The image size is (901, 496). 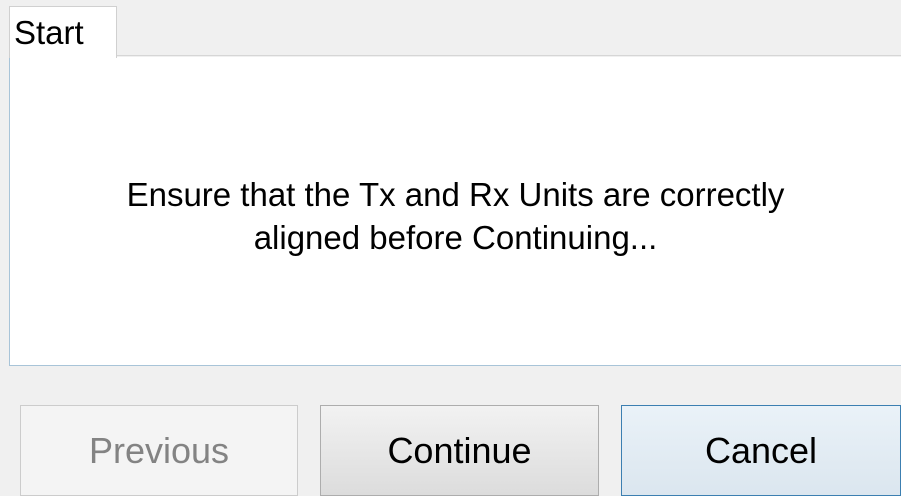 I want to click on previous-button: Previous, so click(x=159, y=450).